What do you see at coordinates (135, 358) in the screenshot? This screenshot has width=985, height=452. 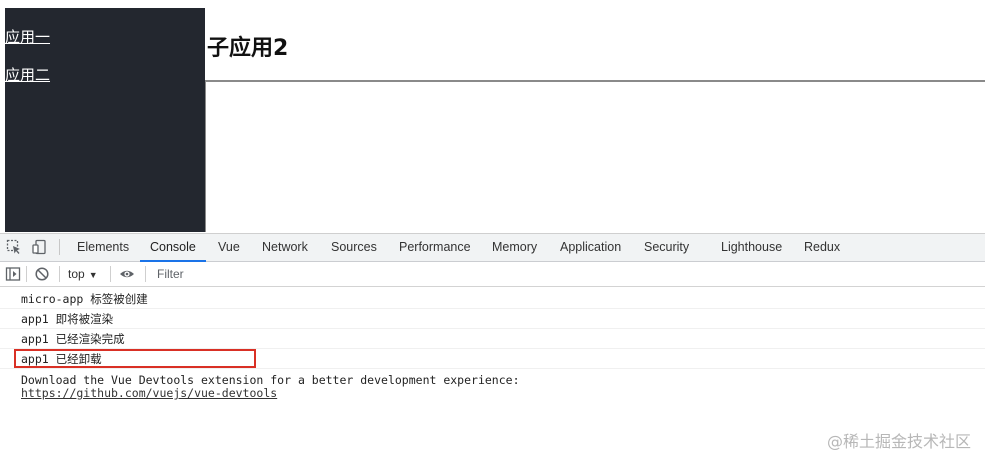 I see `highlight-box` at bounding box center [135, 358].